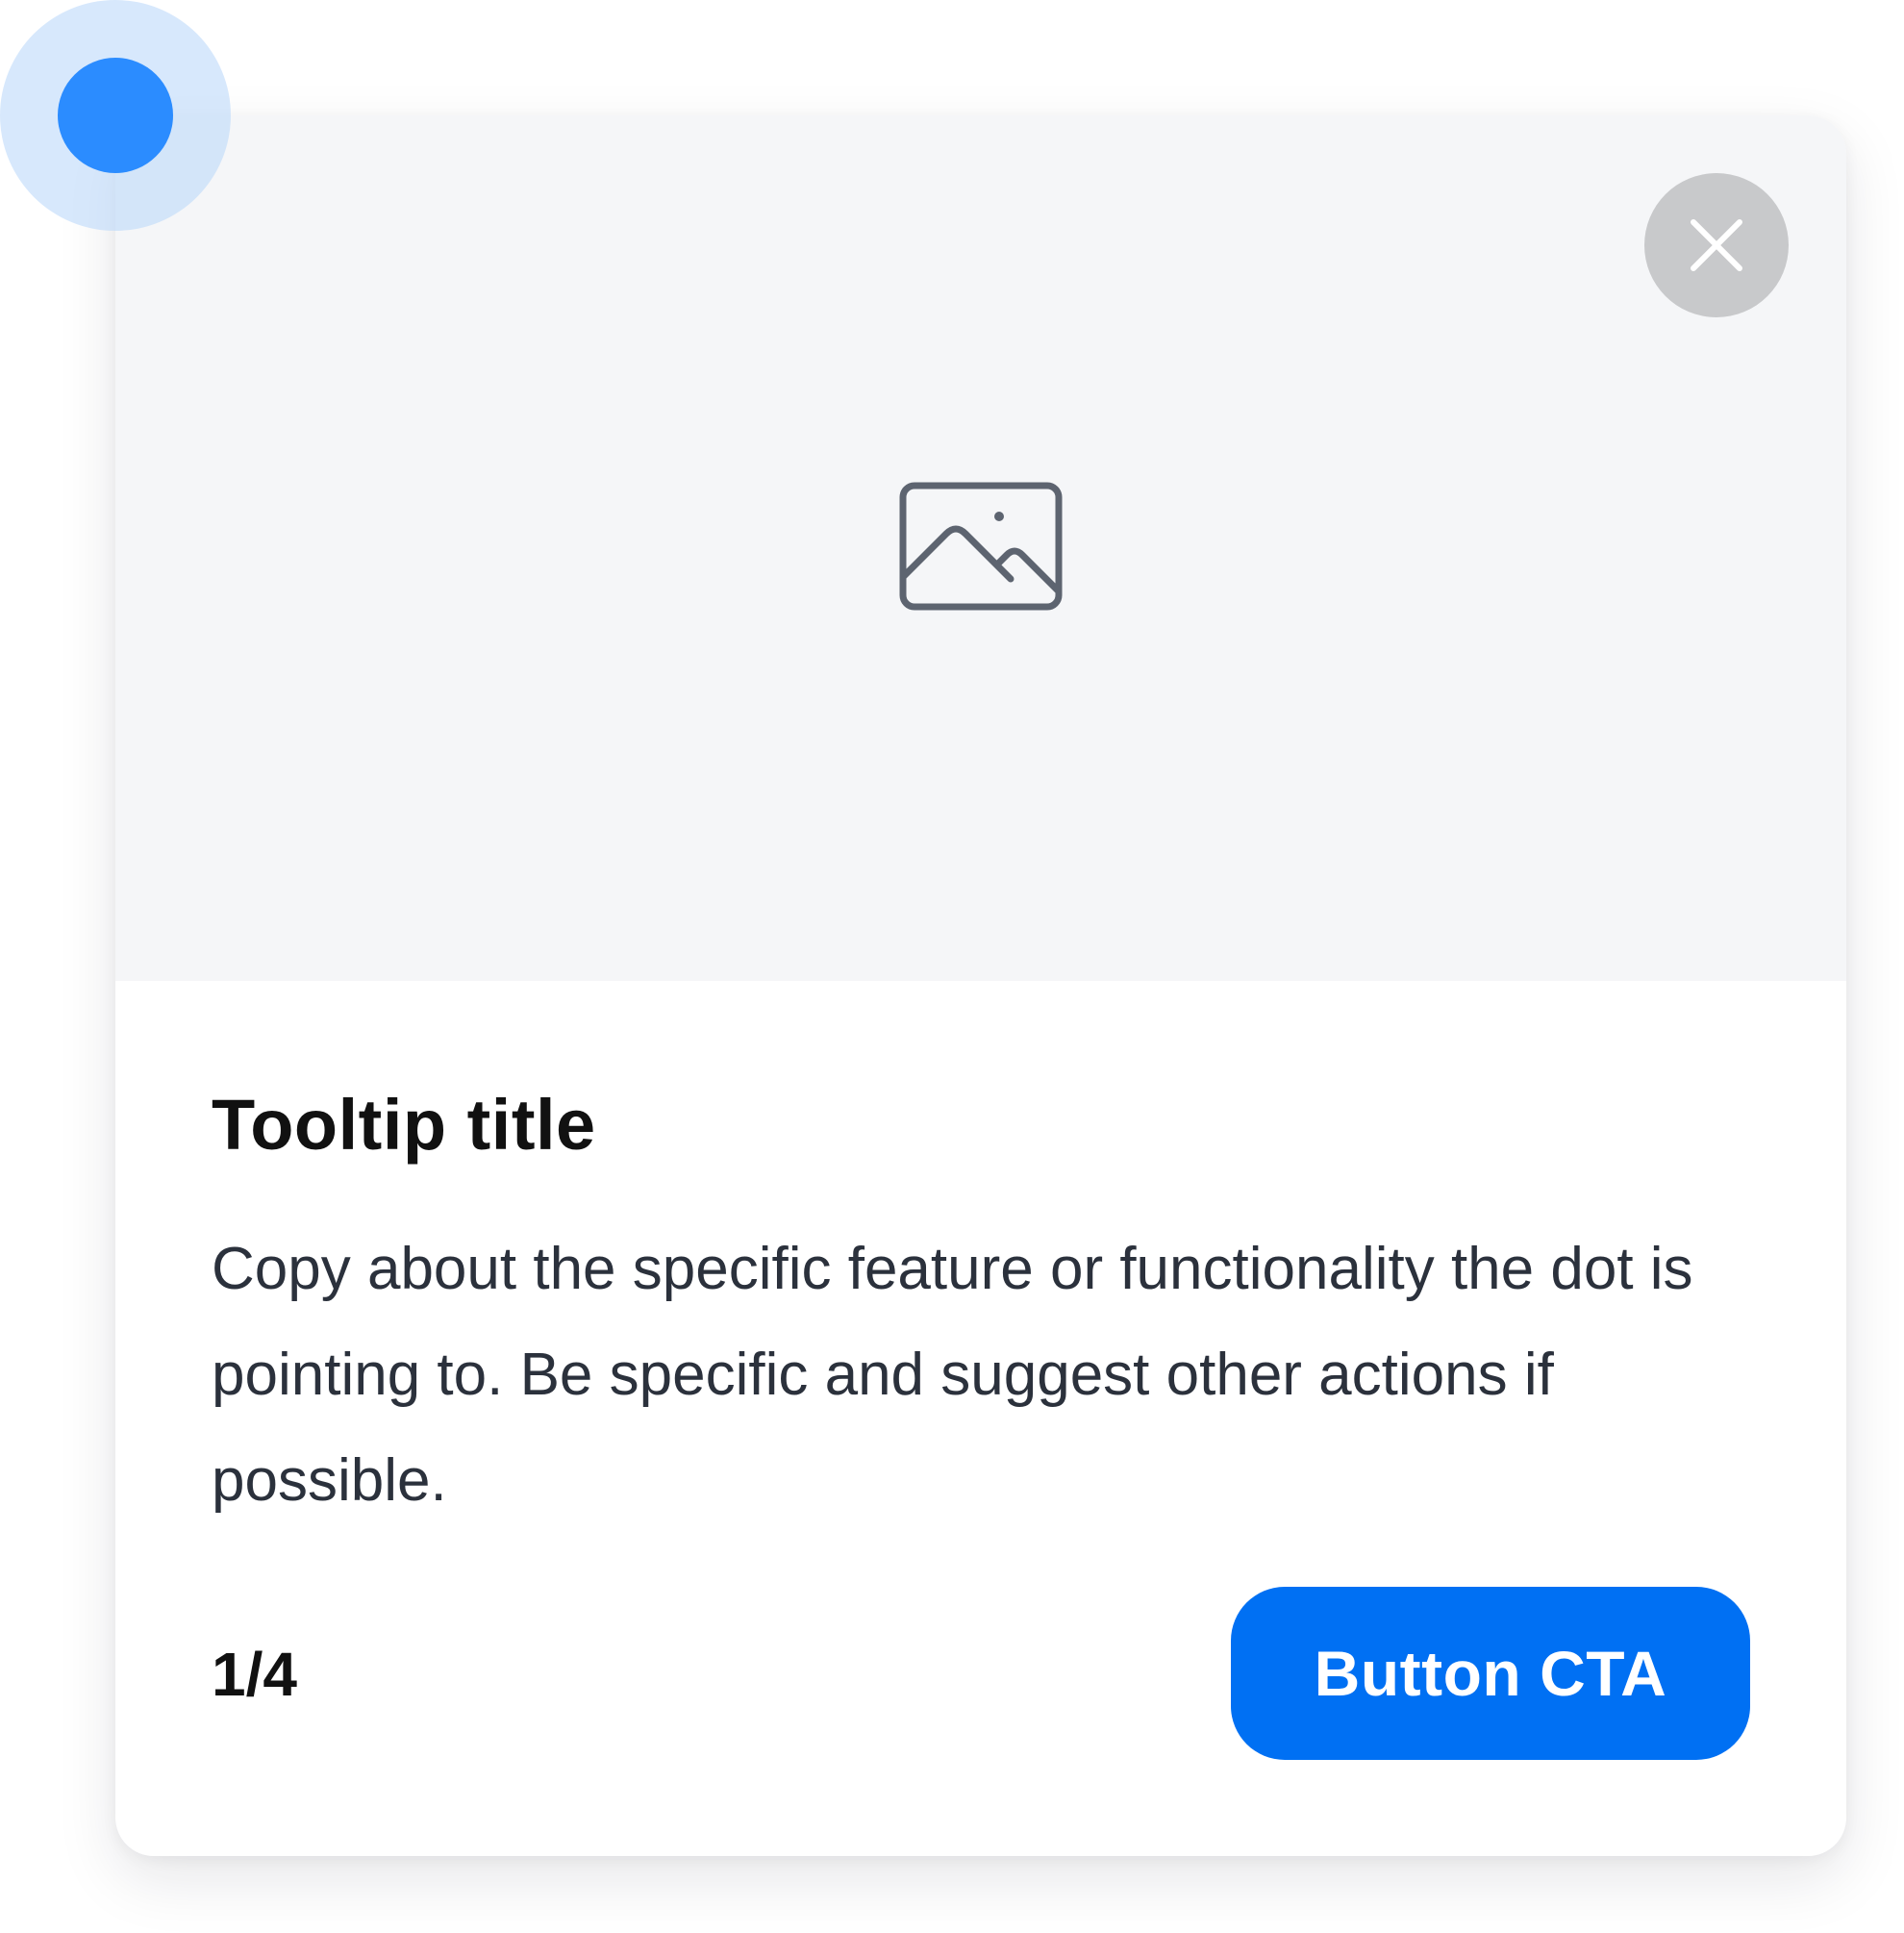 This screenshot has width=1904, height=1933. I want to click on step-counter: 1/4, so click(255, 1674).